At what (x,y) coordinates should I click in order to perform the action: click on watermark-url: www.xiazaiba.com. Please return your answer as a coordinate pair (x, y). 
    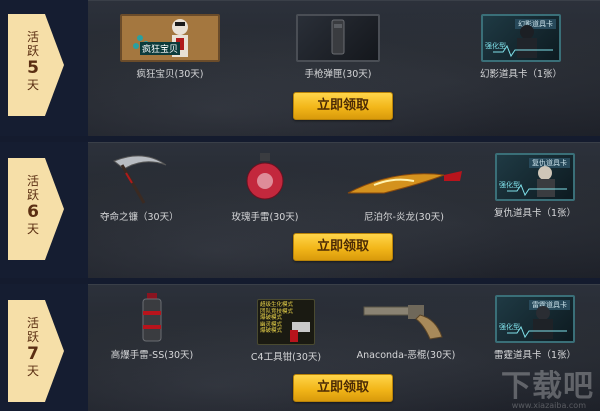
    Looking at the image, I should click on (548, 405).